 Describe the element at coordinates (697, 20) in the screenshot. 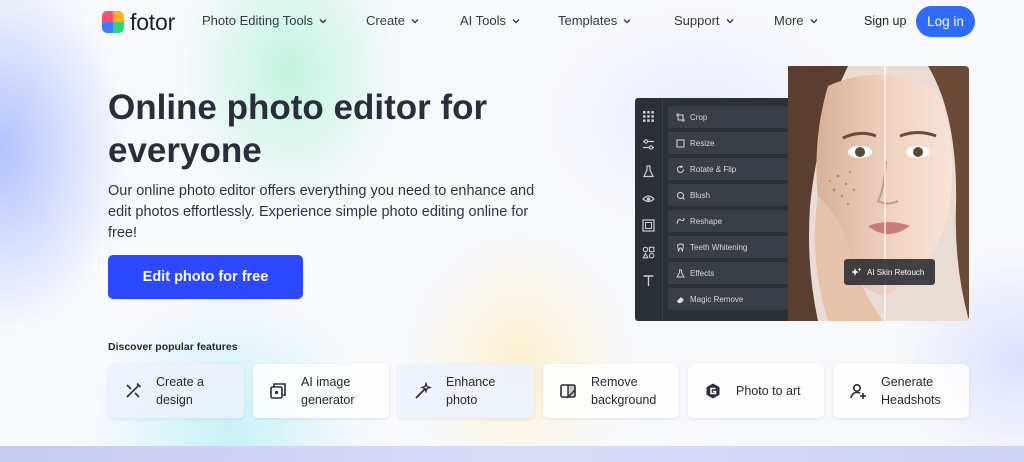

I see `nav-label: Support` at that location.